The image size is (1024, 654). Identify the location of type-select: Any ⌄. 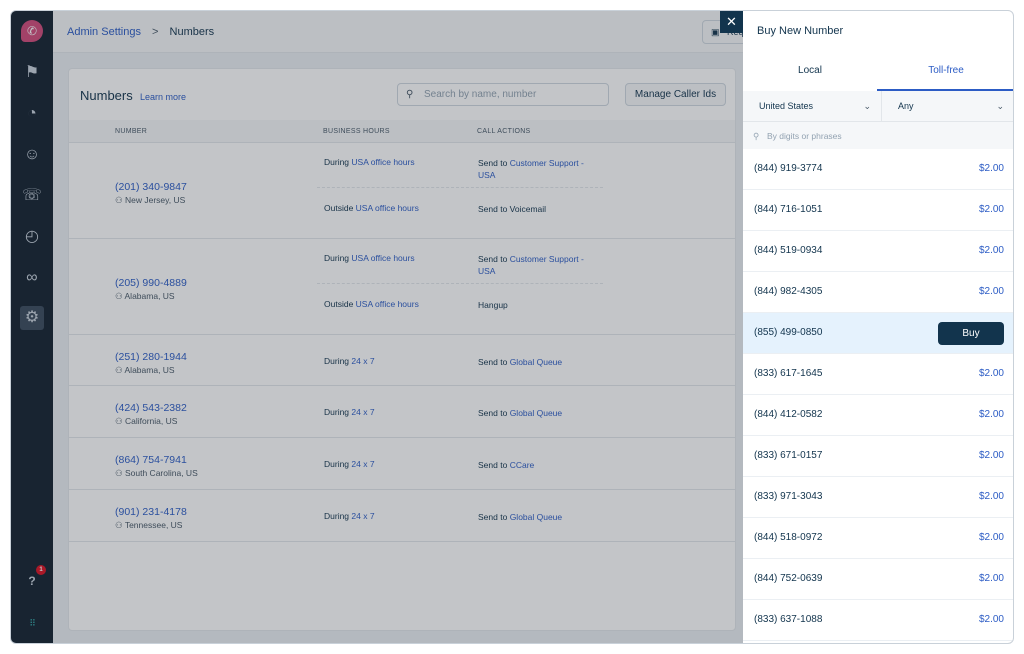
(947, 106).